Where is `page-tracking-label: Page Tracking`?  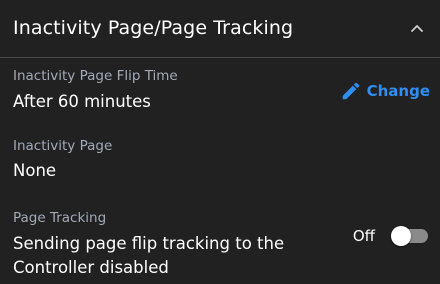
page-tracking-label: Page Tracking is located at coordinates (60, 218).